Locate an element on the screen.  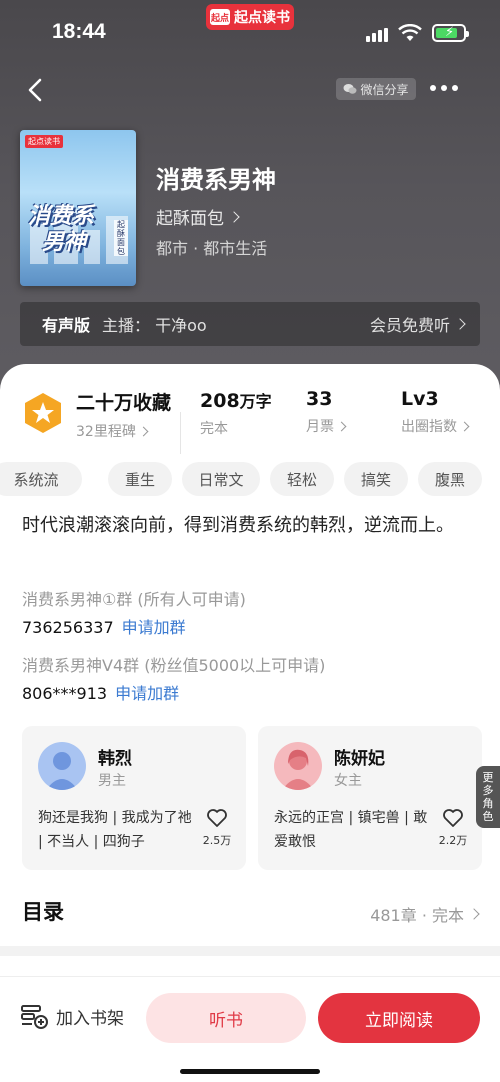
status-time: 18:44 is located at coordinates (79, 31).